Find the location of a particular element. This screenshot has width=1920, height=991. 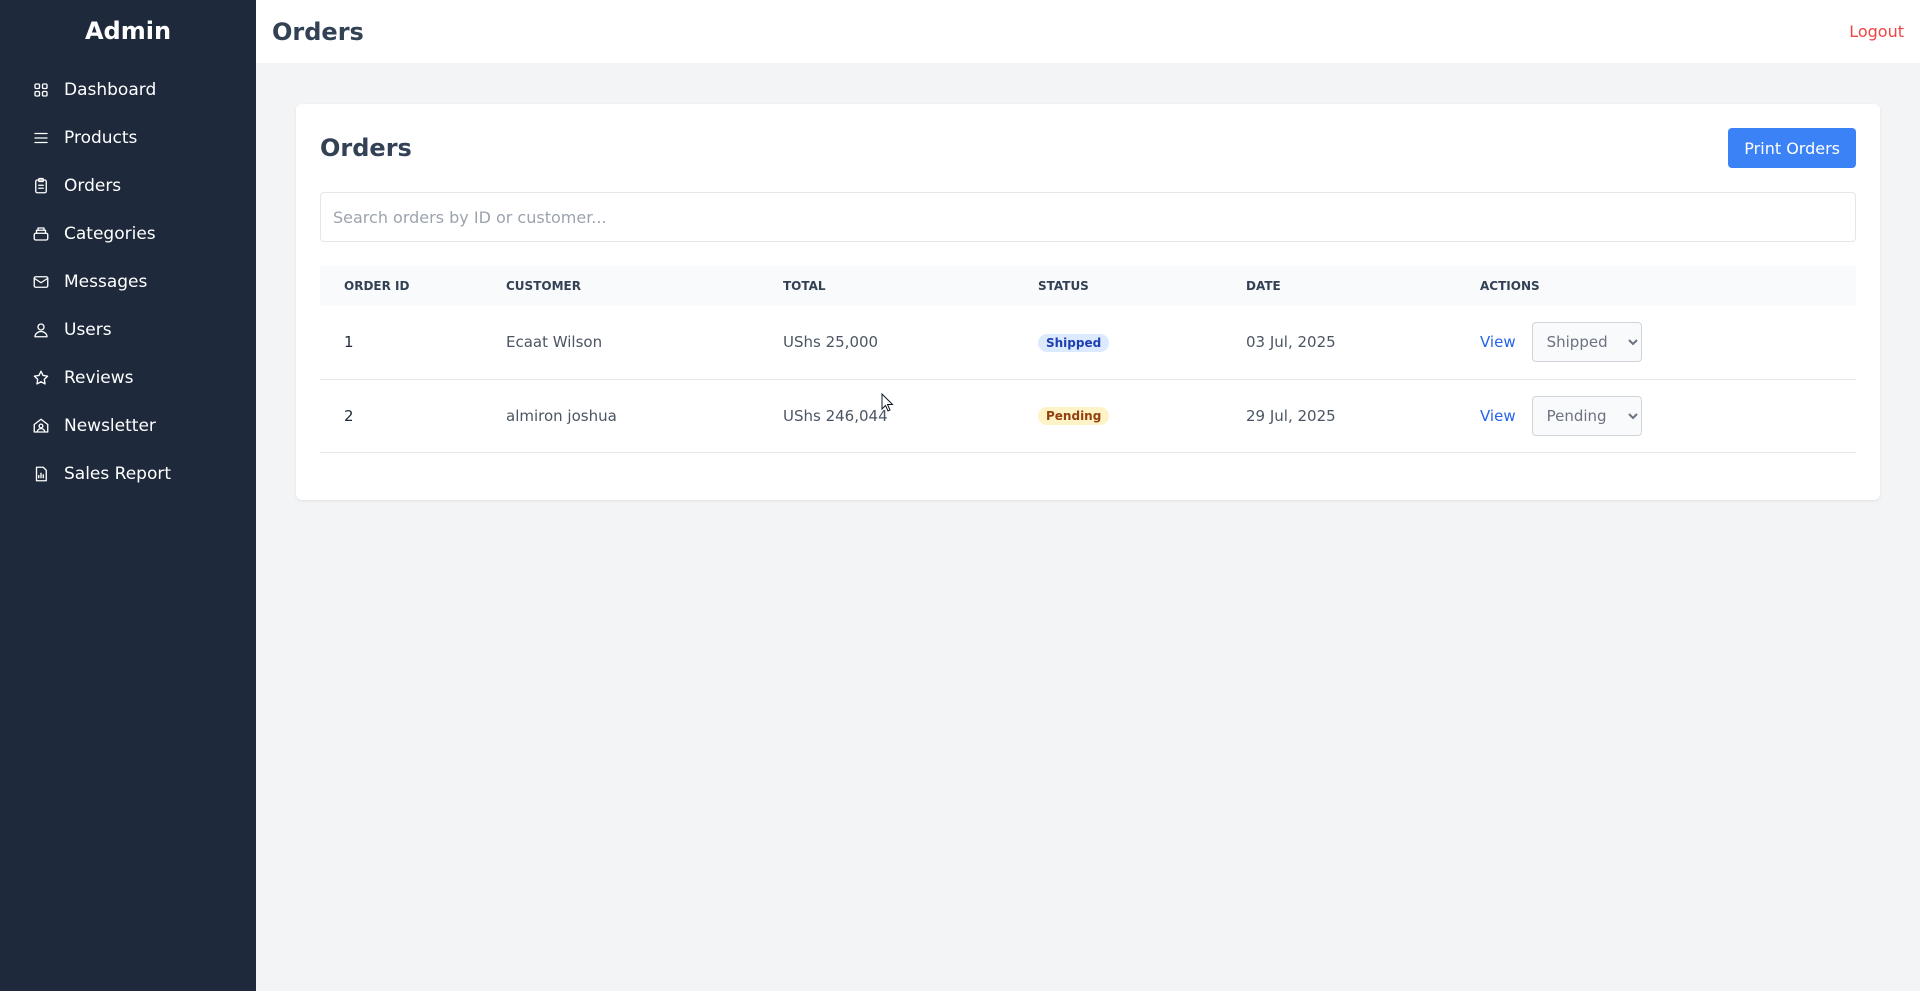

page-title: Orders is located at coordinates (318, 31).